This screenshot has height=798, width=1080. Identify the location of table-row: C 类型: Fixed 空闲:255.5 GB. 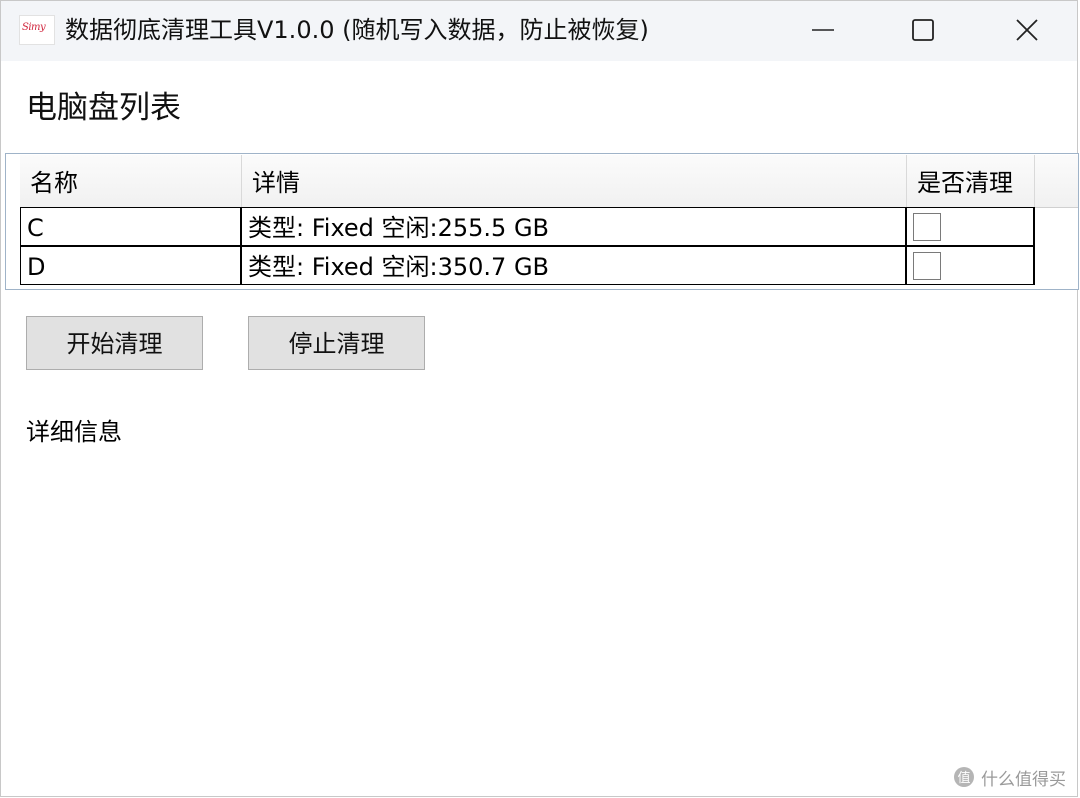
(549, 226).